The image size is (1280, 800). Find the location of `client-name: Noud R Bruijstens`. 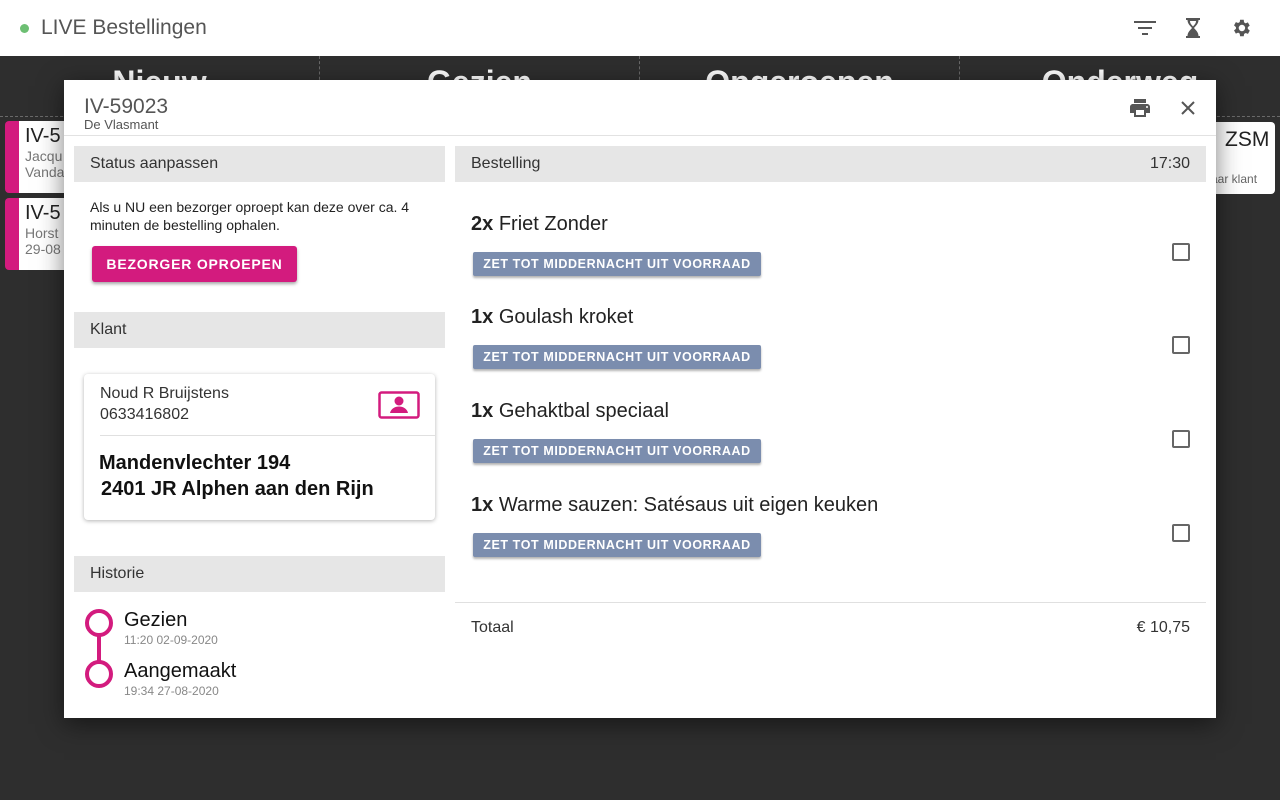

client-name: Noud R Bruijstens is located at coordinates (164, 393).